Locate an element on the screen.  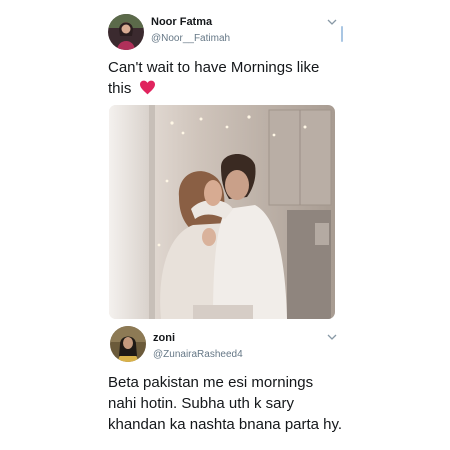
tweet-text: Can't wait to have Mornings like this is located at coordinates (223, 78).